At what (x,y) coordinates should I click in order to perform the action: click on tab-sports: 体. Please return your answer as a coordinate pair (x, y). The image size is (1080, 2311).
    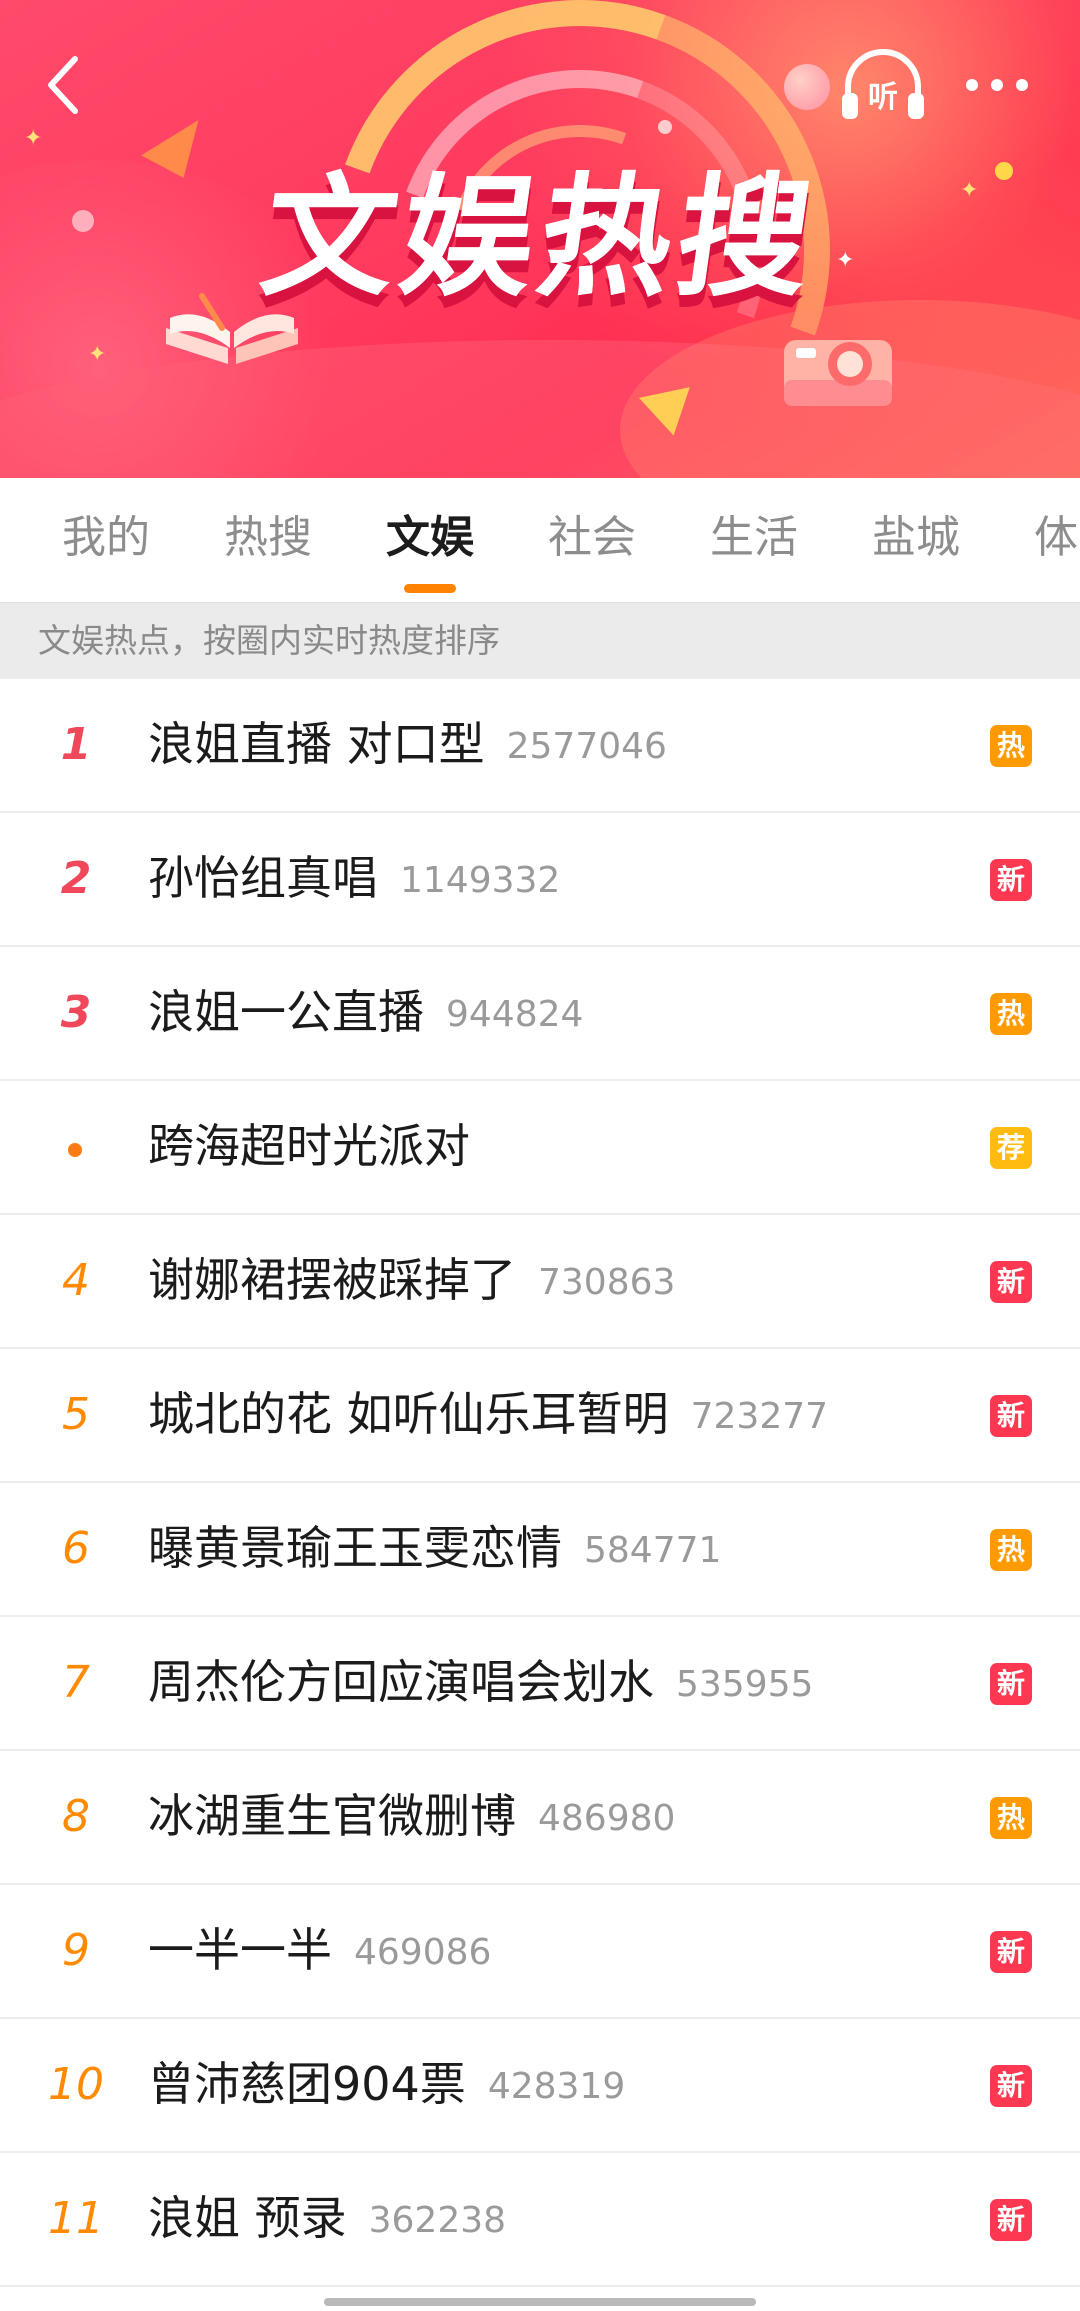
    Looking at the image, I should click on (1056, 538).